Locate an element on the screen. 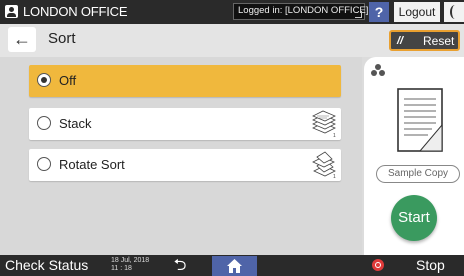  option-off: Off is located at coordinates (185, 81).